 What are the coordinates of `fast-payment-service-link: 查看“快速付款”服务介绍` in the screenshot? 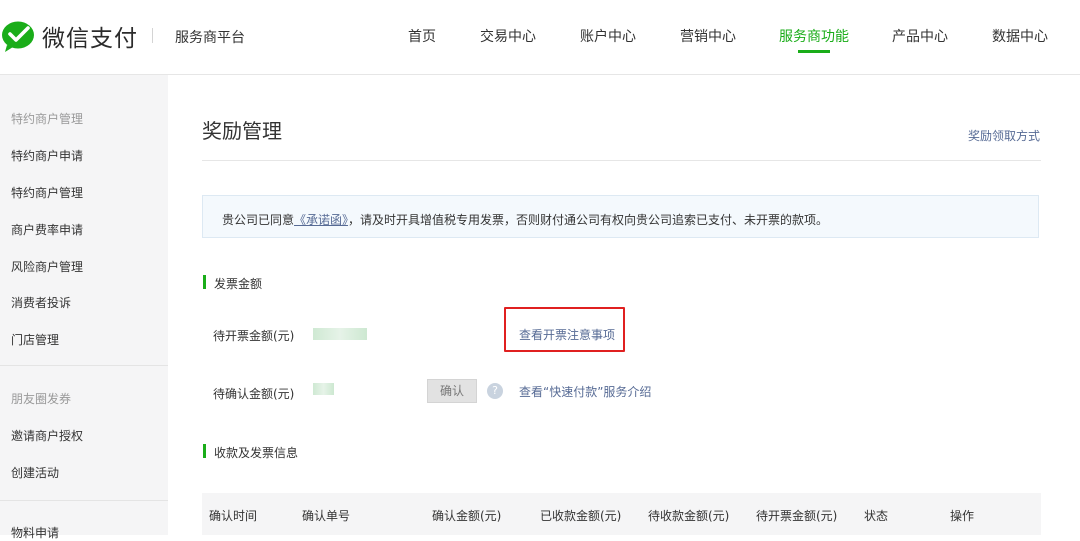 It's located at (585, 391).